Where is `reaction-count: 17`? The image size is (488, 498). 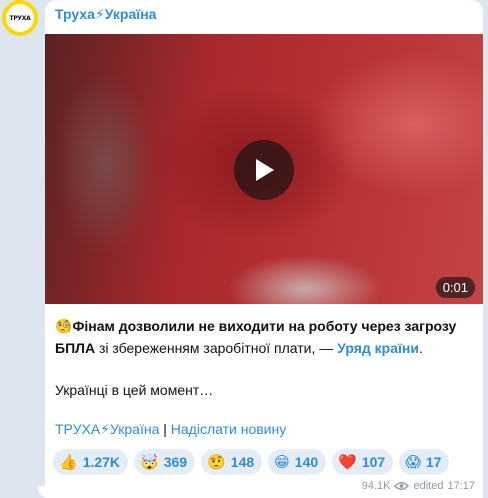 reaction-count: 17 is located at coordinates (433, 462).